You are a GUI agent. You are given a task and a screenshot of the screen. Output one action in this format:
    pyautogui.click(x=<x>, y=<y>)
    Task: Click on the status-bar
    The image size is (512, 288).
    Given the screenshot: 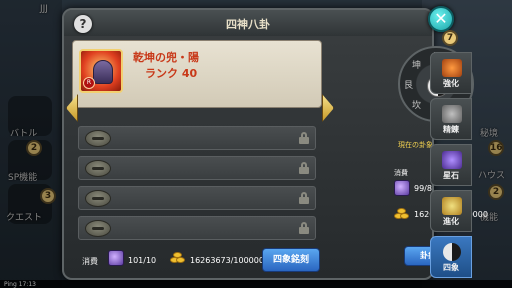 What is the action you would take?
    pyautogui.click(x=256, y=284)
    